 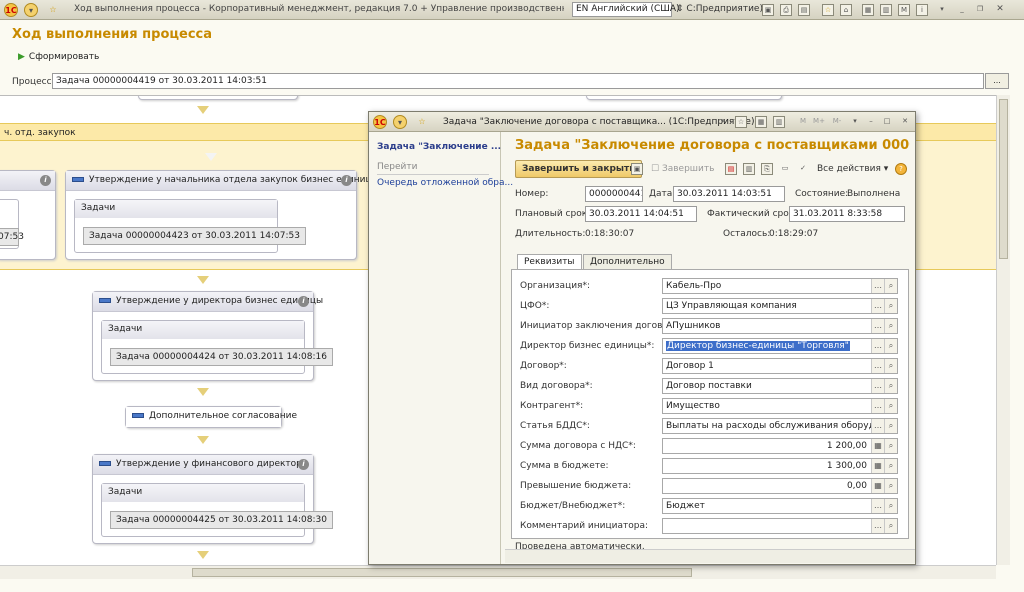 What do you see at coordinates (962, 10) in the screenshot?
I see `minimize-icon: _` at bounding box center [962, 10].